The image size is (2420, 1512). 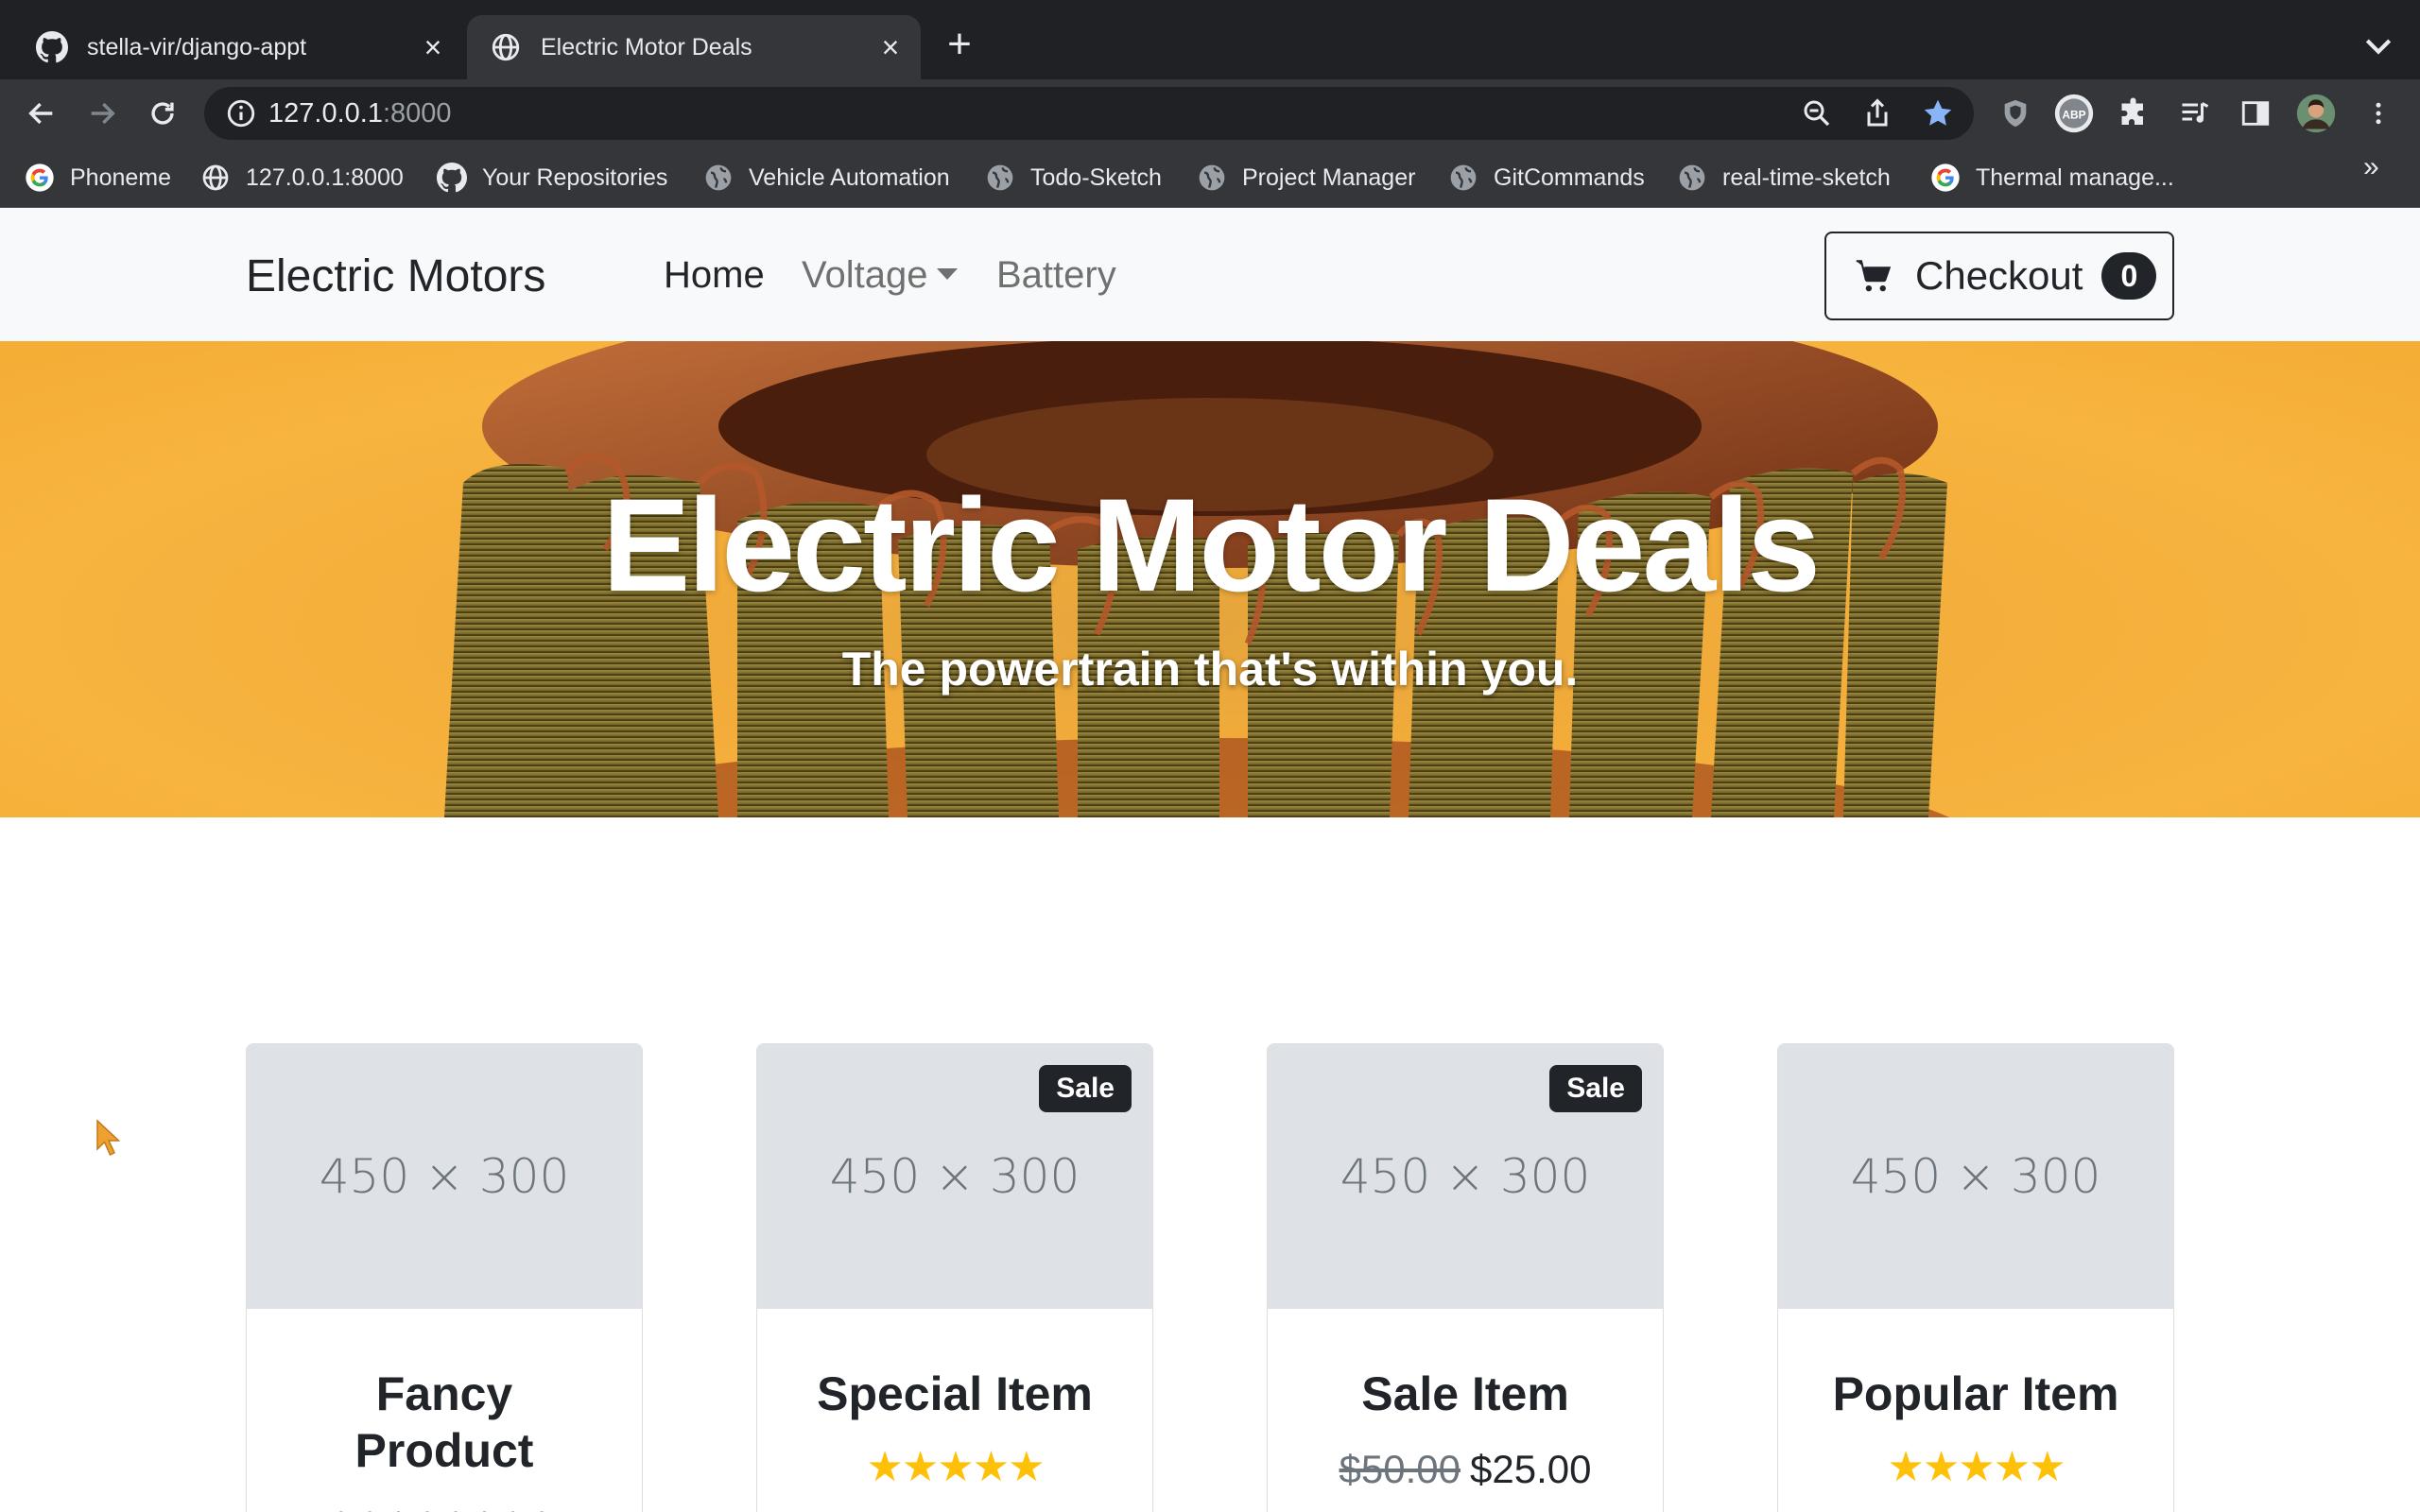 I want to click on tab-github: stella-vir/django-appt ×, so click(x=241, y=47).